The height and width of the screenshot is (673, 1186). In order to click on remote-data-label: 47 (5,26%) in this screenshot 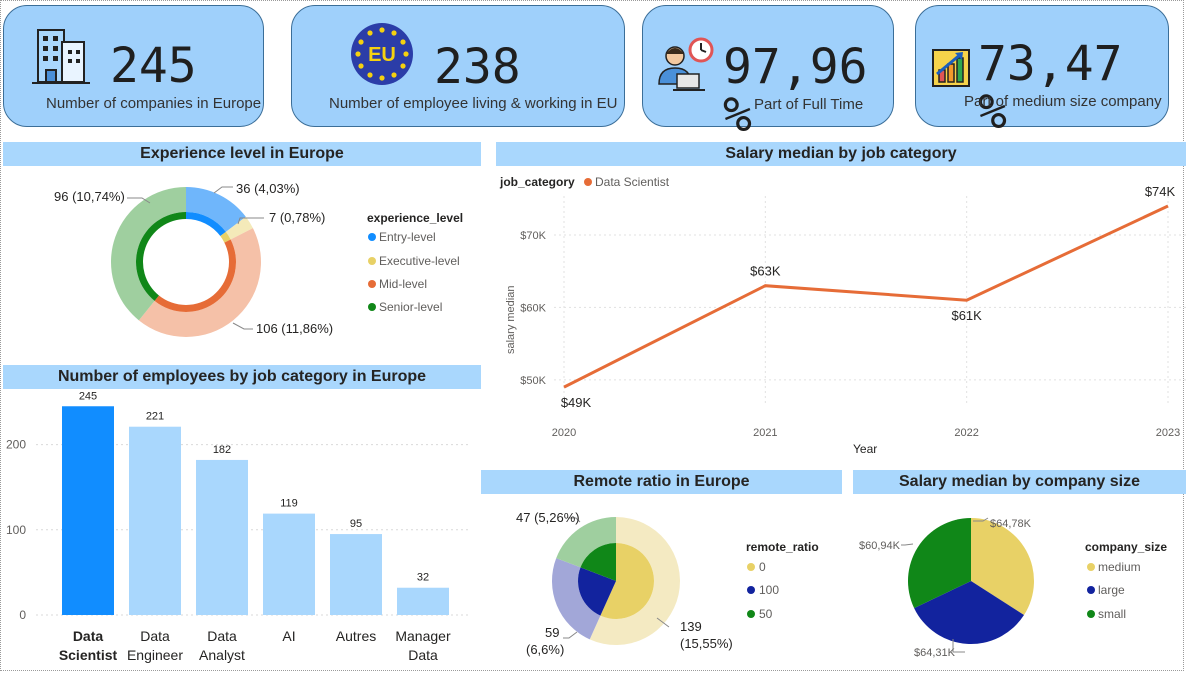, I will do `click(548, 517)`.